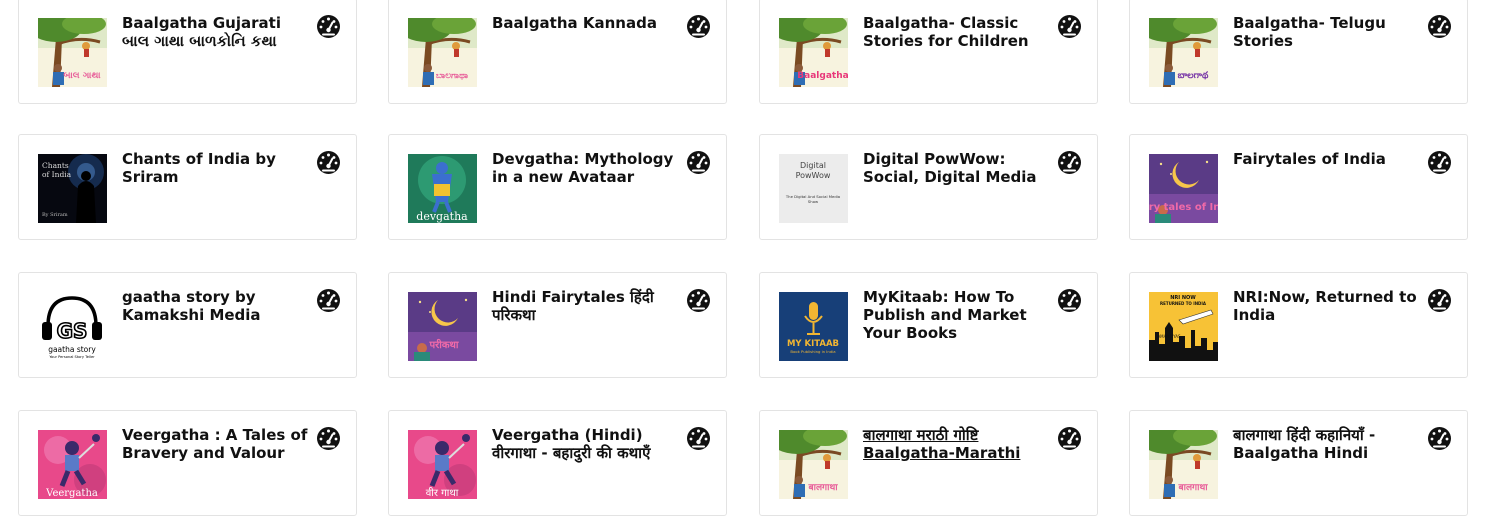  What do you see at coordinates (1298, 187) in the screenshot?
I see `podcast-card: Fairy tales of India Fairytales of India` at bounding box center [1298, 187].